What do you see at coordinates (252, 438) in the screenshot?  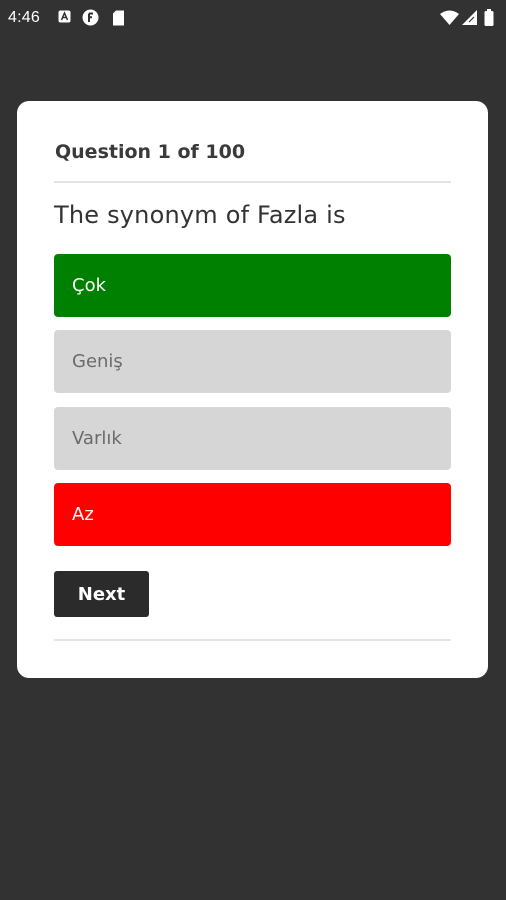 I see `answer-option-3: Varlık` at bounding box center [252, 438].